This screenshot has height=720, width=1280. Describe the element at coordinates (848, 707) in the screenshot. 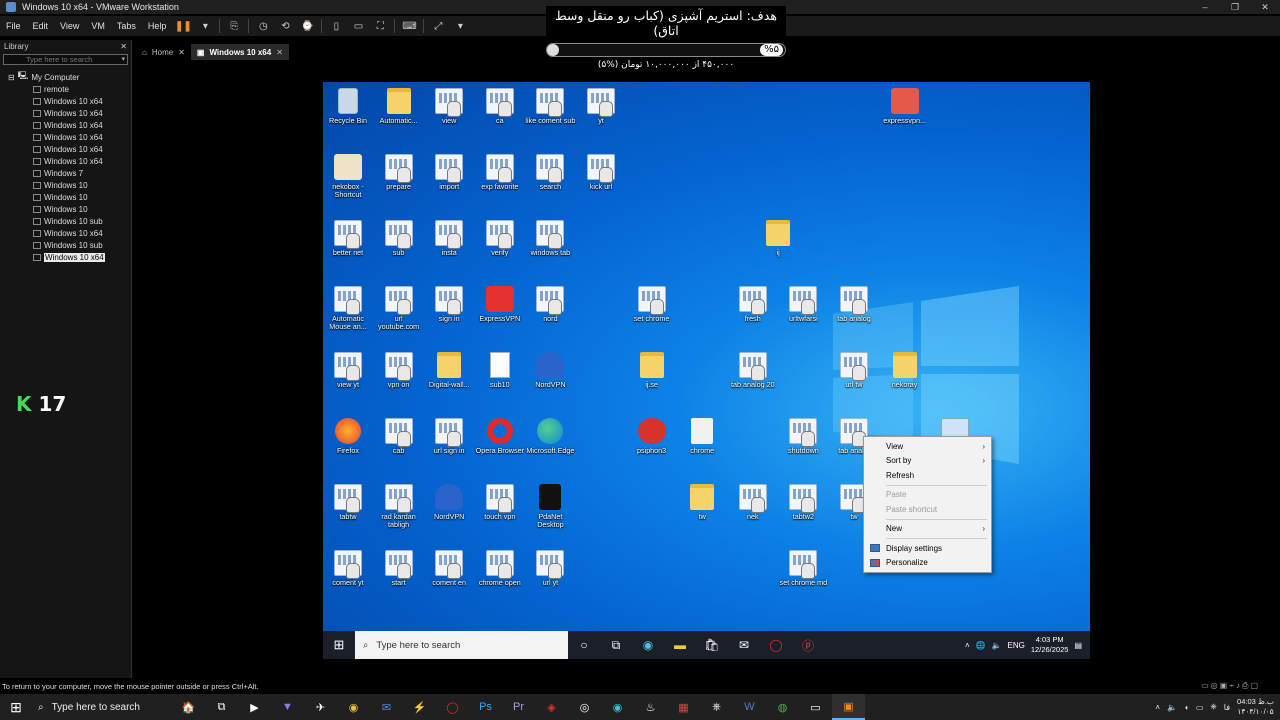

I see `vmware-taskbar-icon: ▣` at that location.